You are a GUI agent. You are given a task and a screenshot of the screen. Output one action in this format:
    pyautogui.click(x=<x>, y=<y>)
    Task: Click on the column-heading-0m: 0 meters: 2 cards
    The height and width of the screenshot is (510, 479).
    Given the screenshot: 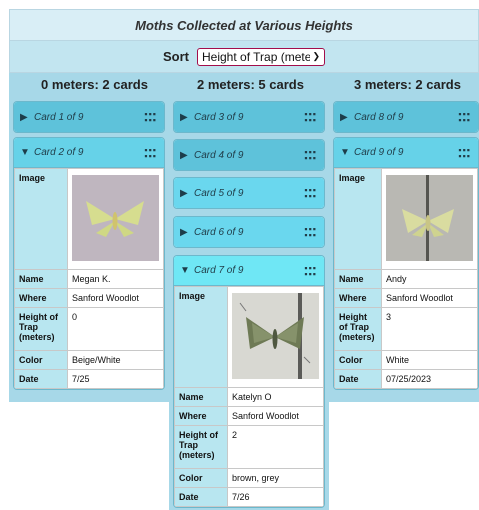 What is the action you would take?
    pyautogui.click(x=94, y=84)
    